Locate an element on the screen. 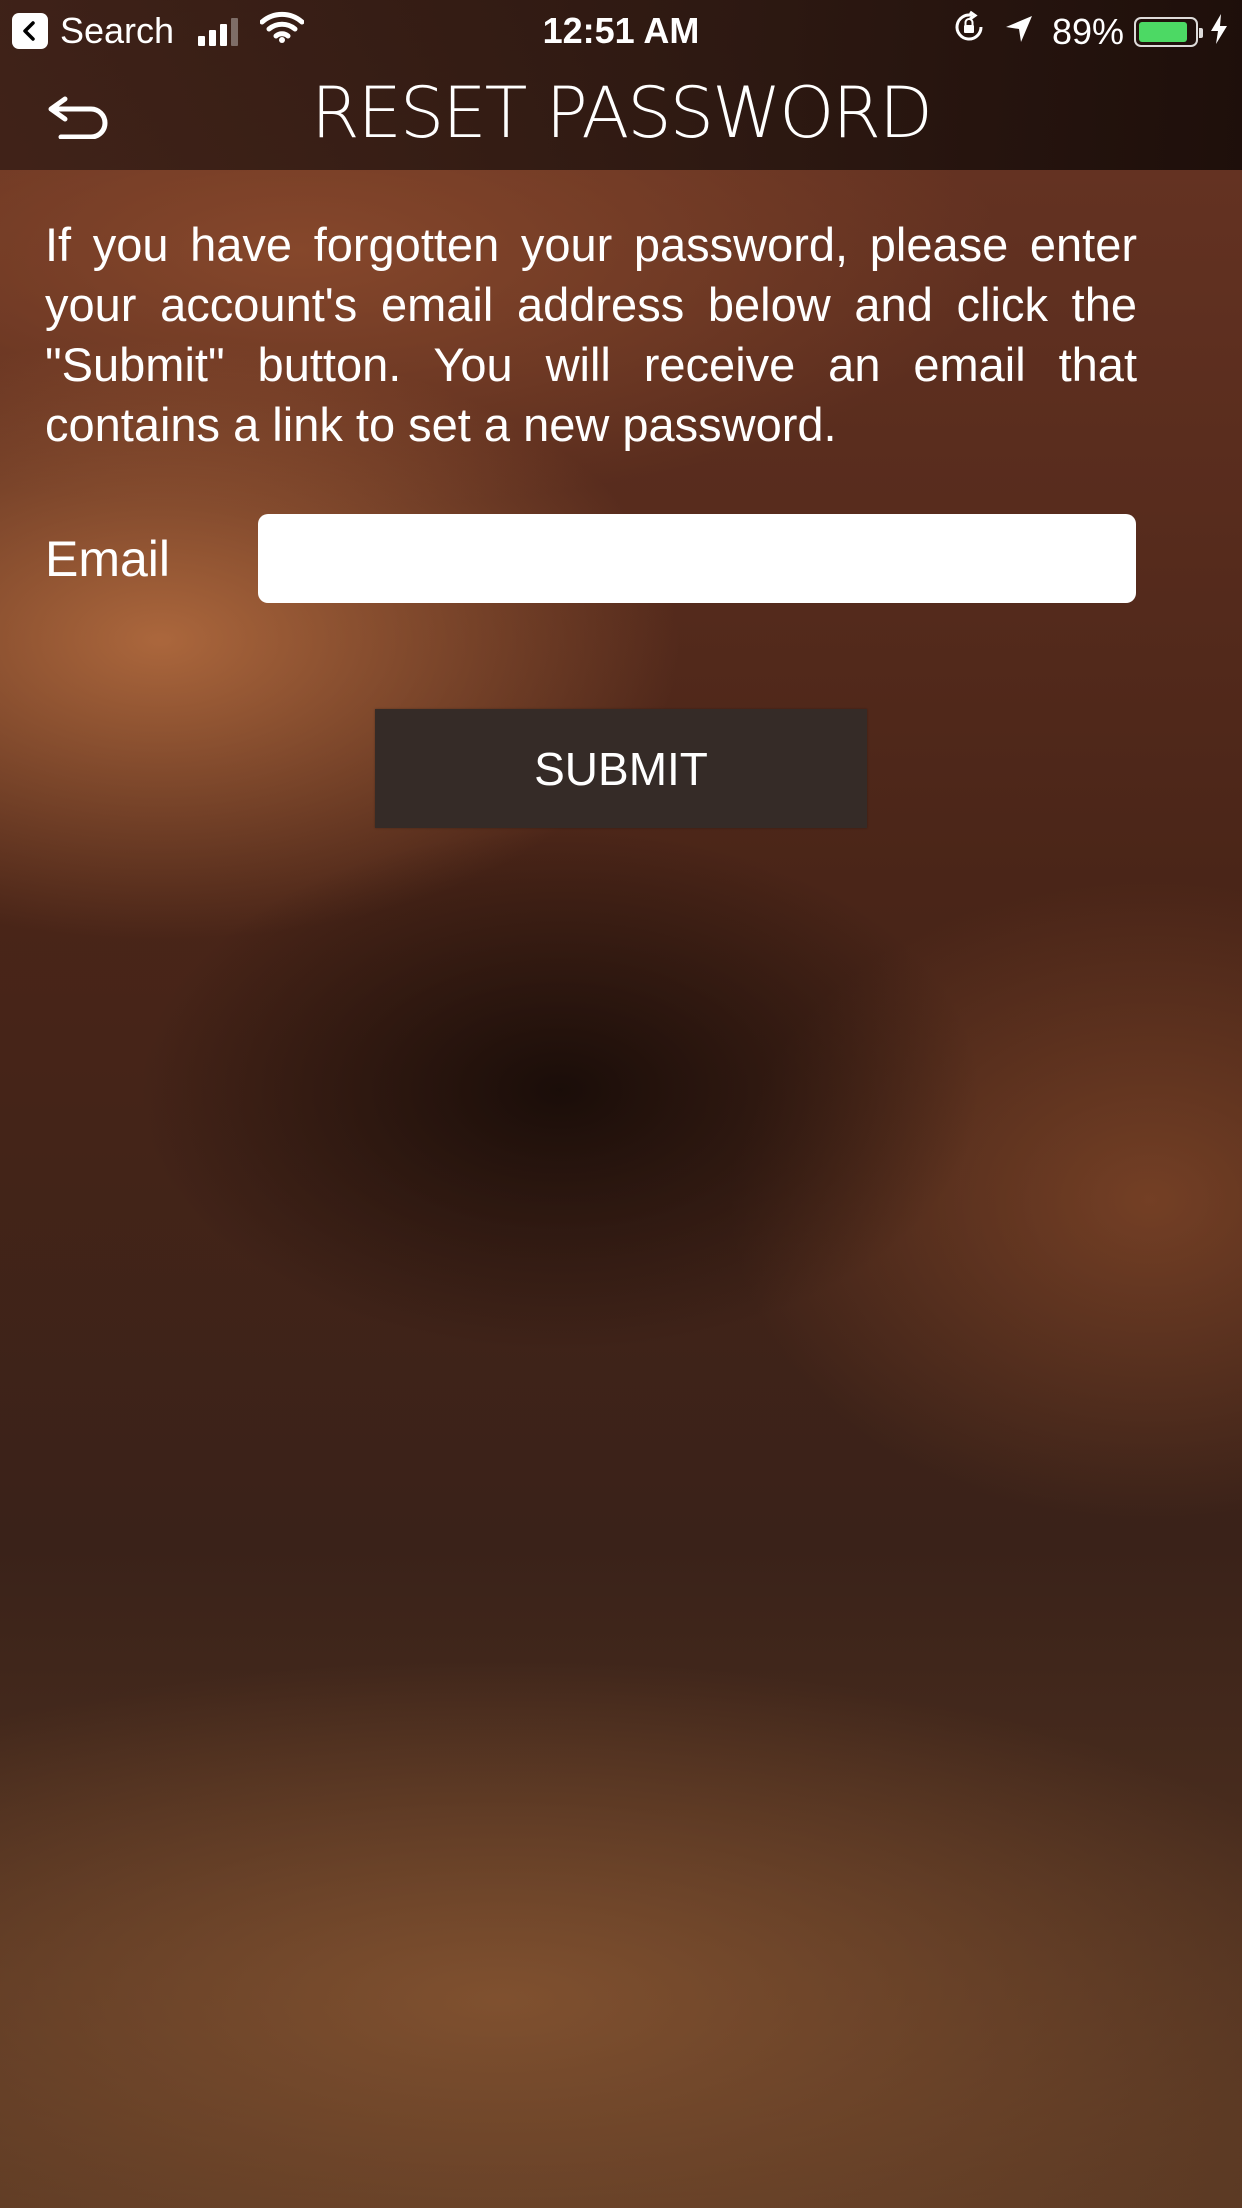  email-field is located at coordinates (697, 558).